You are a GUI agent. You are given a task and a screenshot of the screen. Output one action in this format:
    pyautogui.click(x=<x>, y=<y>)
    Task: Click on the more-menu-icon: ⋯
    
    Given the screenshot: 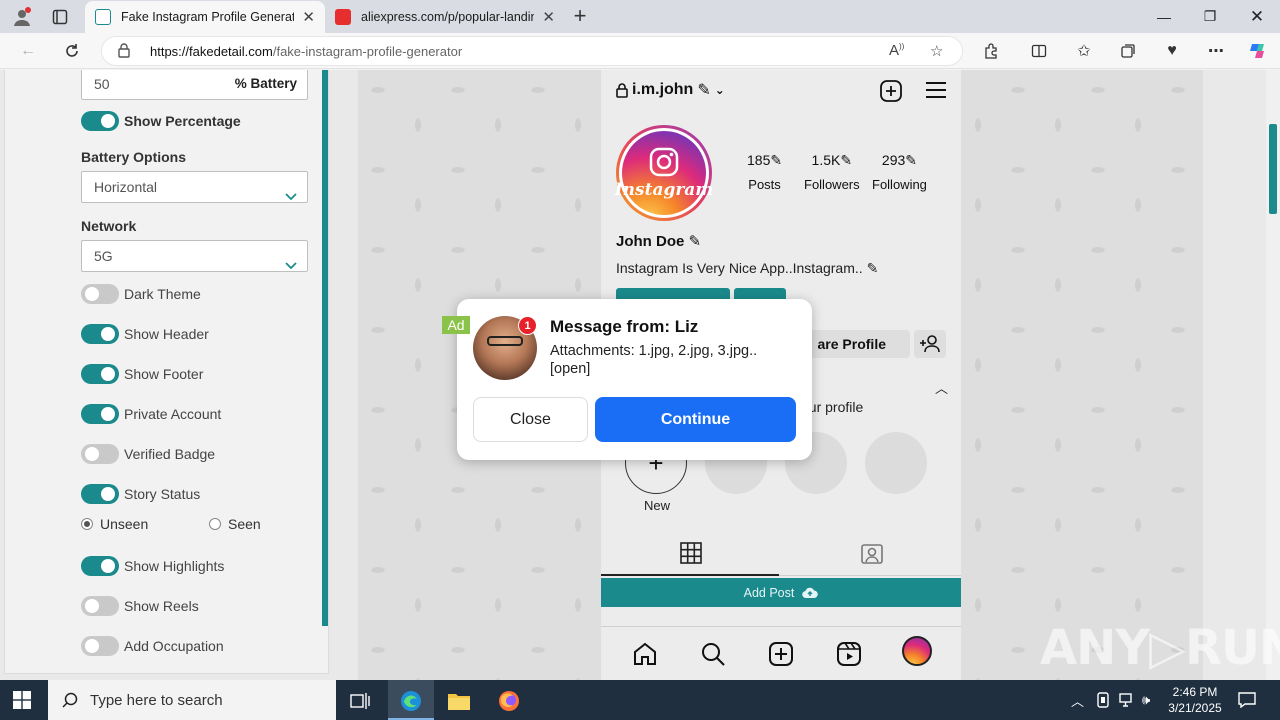 What is the action you would take?
    pyautogui.click(x=1216, y=51)
    